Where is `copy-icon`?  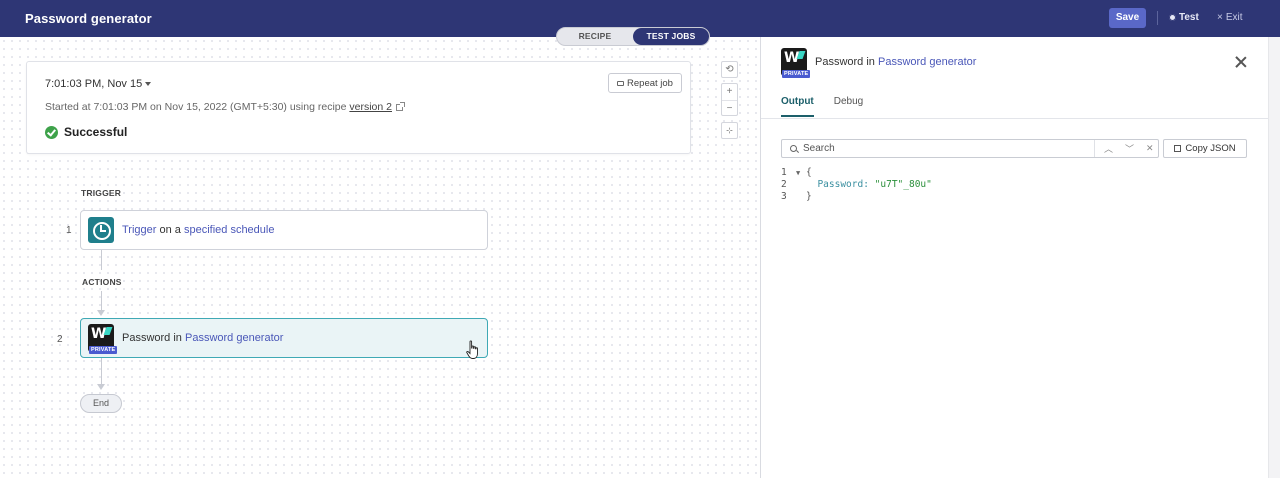
copy-icon is located at coordinates (1178, 148).